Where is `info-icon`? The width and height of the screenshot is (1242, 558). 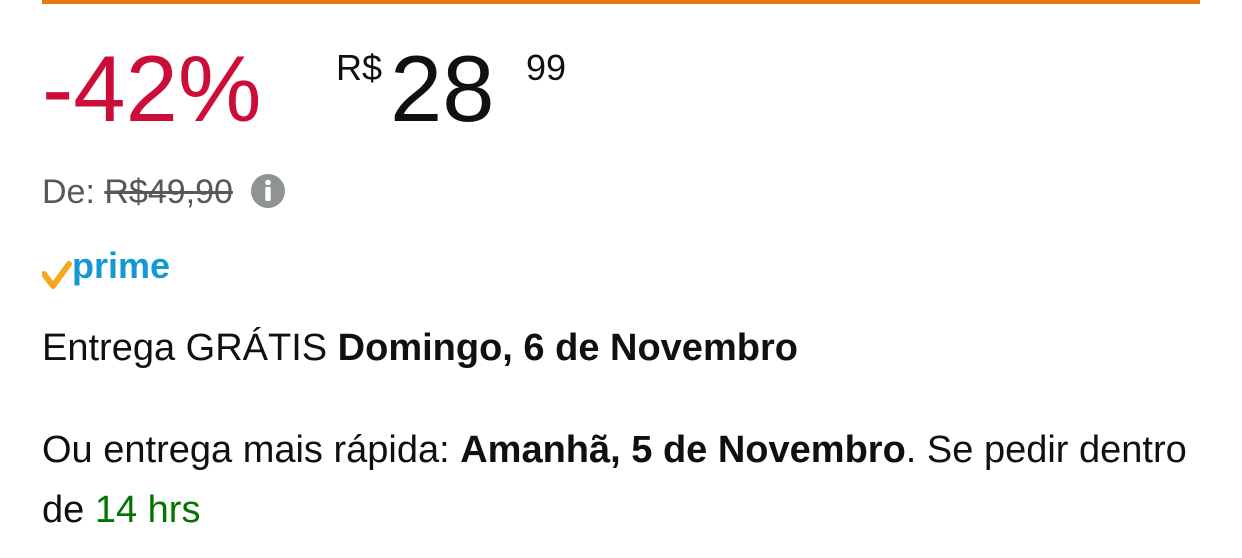 info-icon is located at coordinates (268, 191).